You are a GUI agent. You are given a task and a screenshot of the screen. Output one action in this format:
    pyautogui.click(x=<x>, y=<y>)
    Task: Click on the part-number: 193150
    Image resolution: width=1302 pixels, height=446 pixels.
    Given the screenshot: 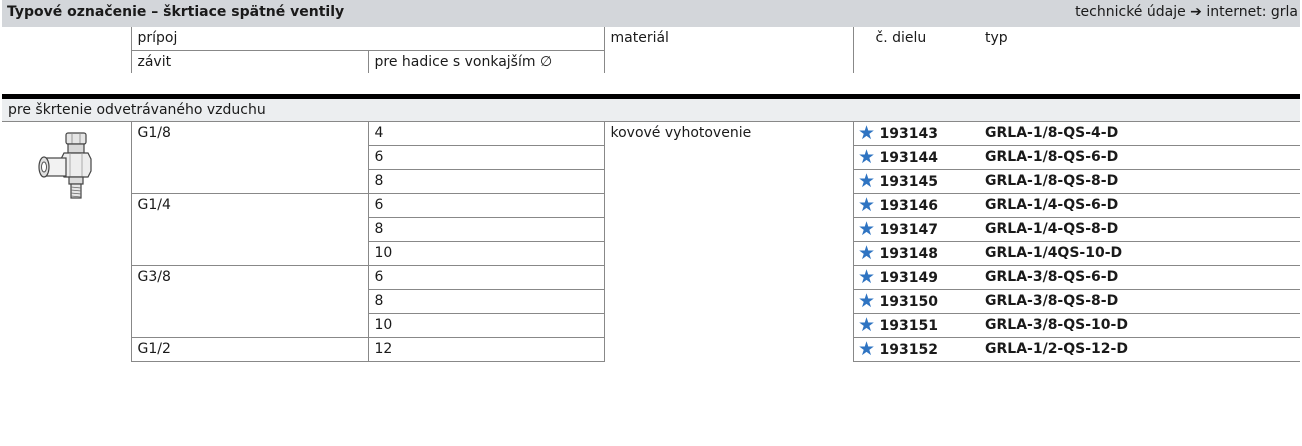 What is the action you would take?
    pyautogui.click(x=908, y=301)
    